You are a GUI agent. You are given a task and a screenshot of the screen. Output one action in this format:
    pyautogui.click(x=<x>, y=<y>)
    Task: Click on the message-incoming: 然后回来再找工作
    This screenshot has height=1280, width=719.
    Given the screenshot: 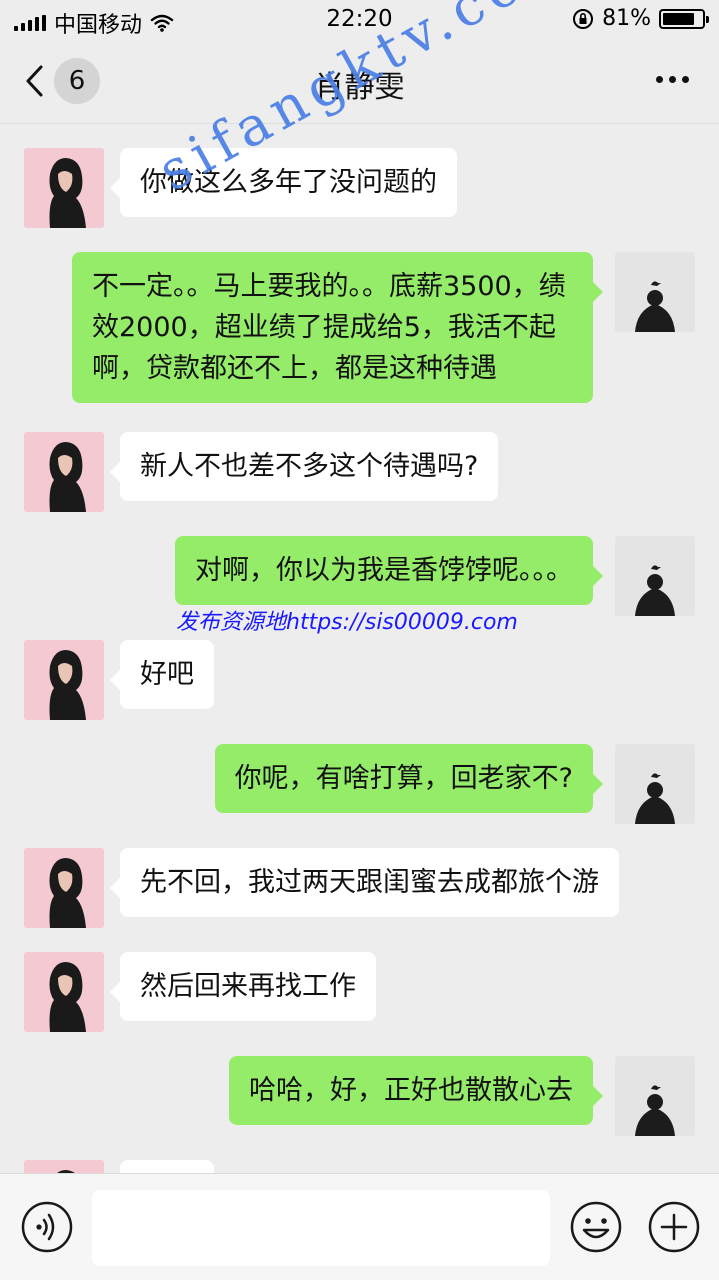 What is the action you would take?
    pyautogui.click(x=359, y=992)
    